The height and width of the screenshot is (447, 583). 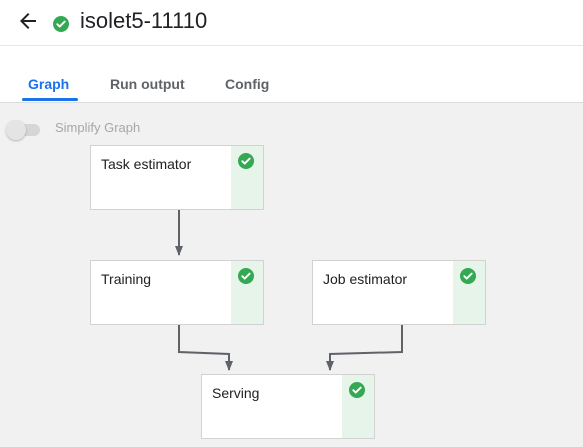 I want to click on node-label: Task estimator, so click(x=146, y=164).